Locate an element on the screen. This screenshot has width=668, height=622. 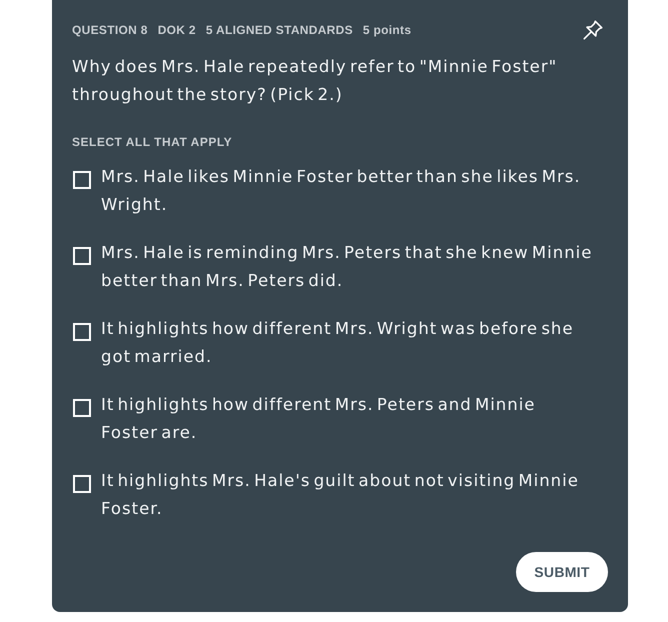
header-label: 5 points is located at coordinates (387, 30).